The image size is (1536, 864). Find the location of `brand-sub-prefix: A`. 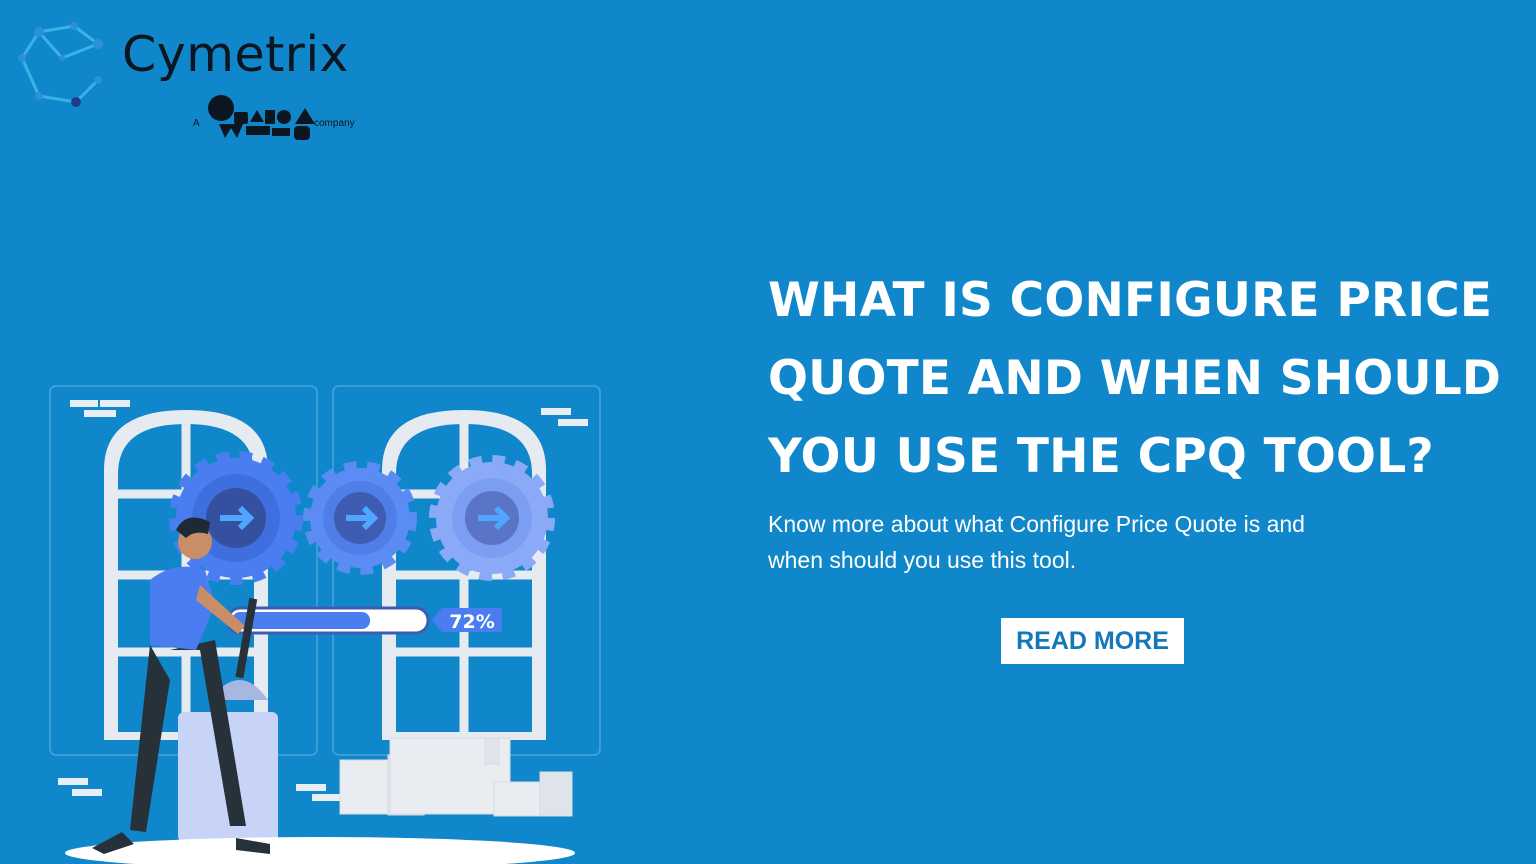

brand-sub-prefix: A is located at coordinates (196, 123).